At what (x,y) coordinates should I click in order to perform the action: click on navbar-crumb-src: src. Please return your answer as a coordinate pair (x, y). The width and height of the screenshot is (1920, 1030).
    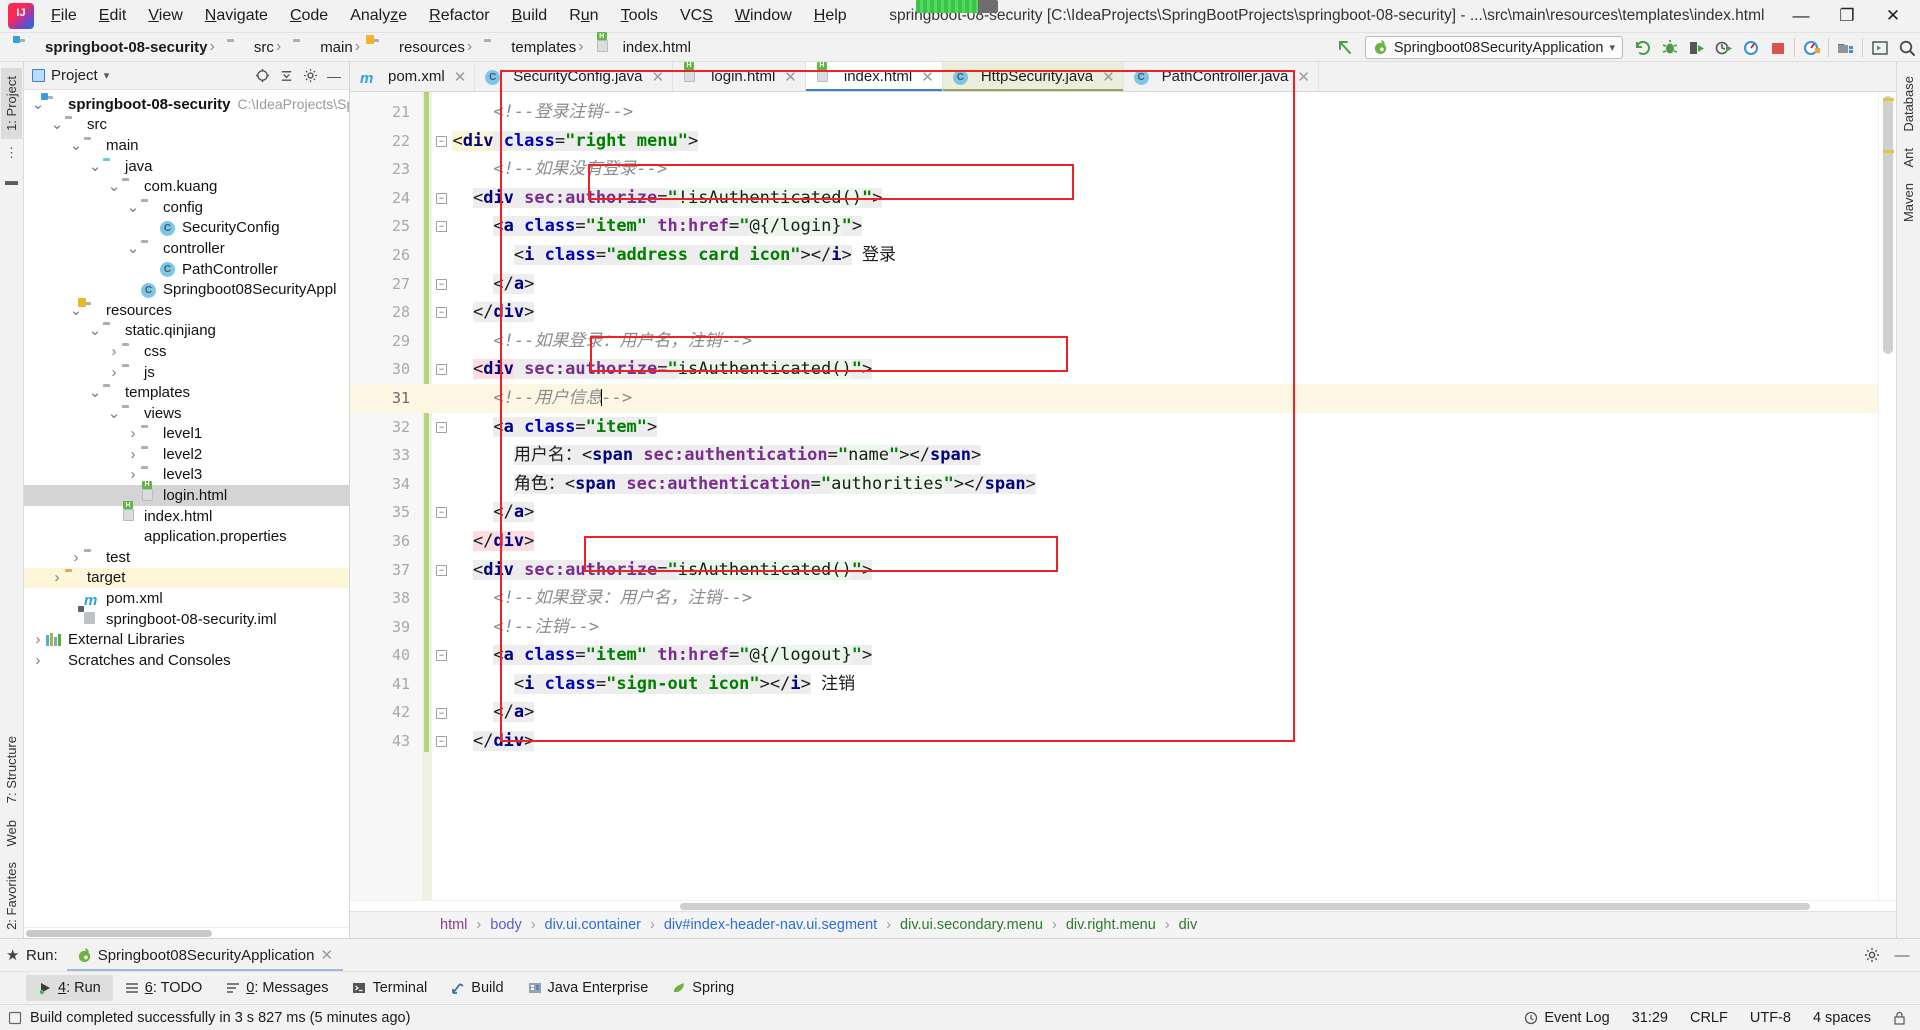
    Looking at the image, I should click on (241, 47).